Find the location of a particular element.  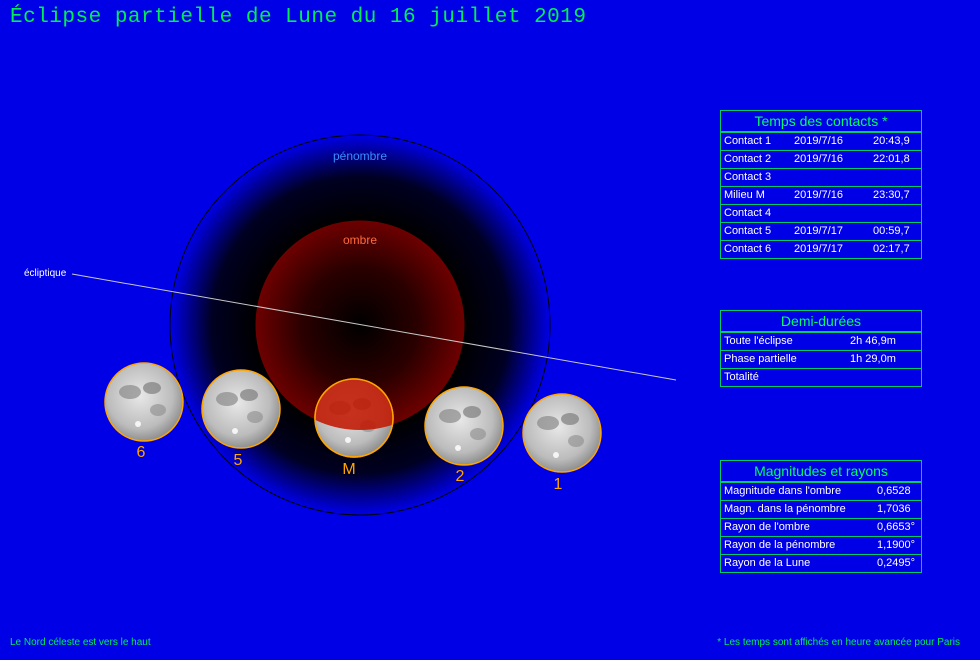

table-row: Milieu M 2019/7/16 23:30,7 is located at coordinates (821, 195).